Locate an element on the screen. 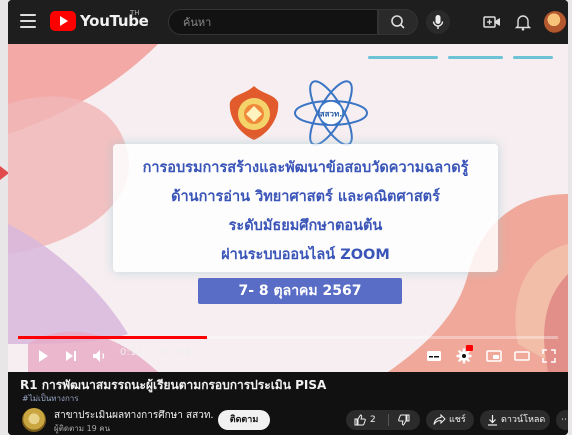 The image size is (572, 435). user-avatar is located at coordinates (555, 22).